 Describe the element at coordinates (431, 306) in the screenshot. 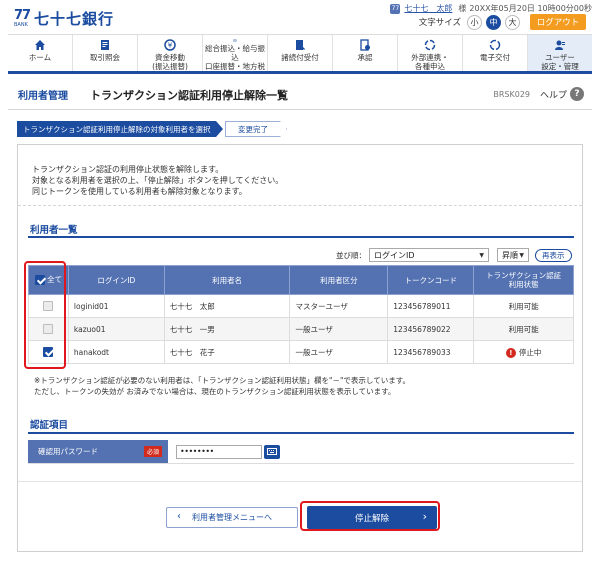

I see `cell-token-code: 123456789011` at that location.